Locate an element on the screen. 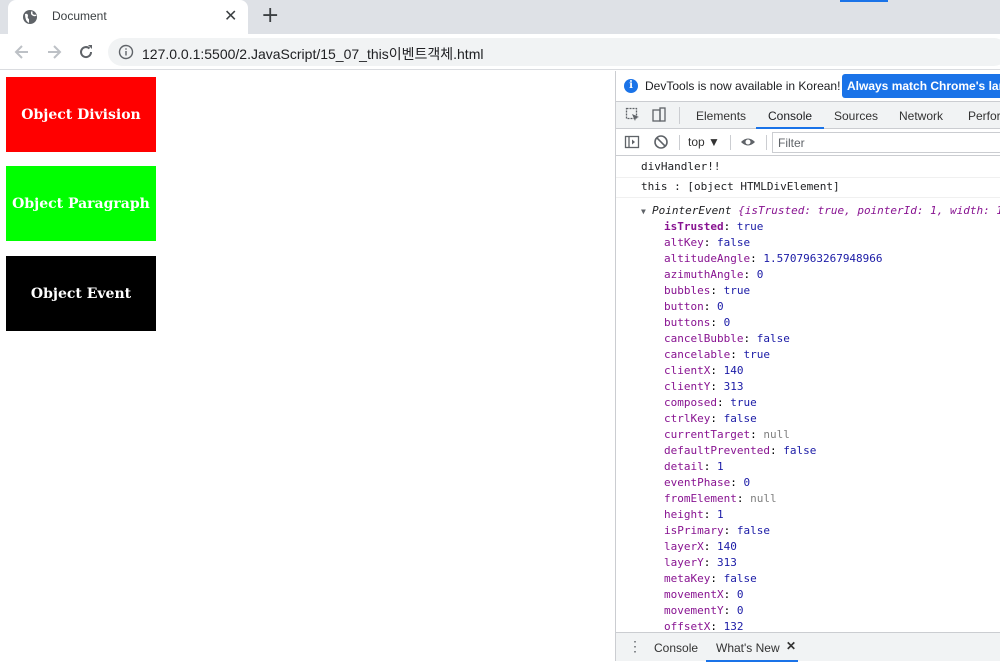 Image resolution: width=1000 pixels, height=662 pixels. profile-accent is located at coordinates (864, 1).